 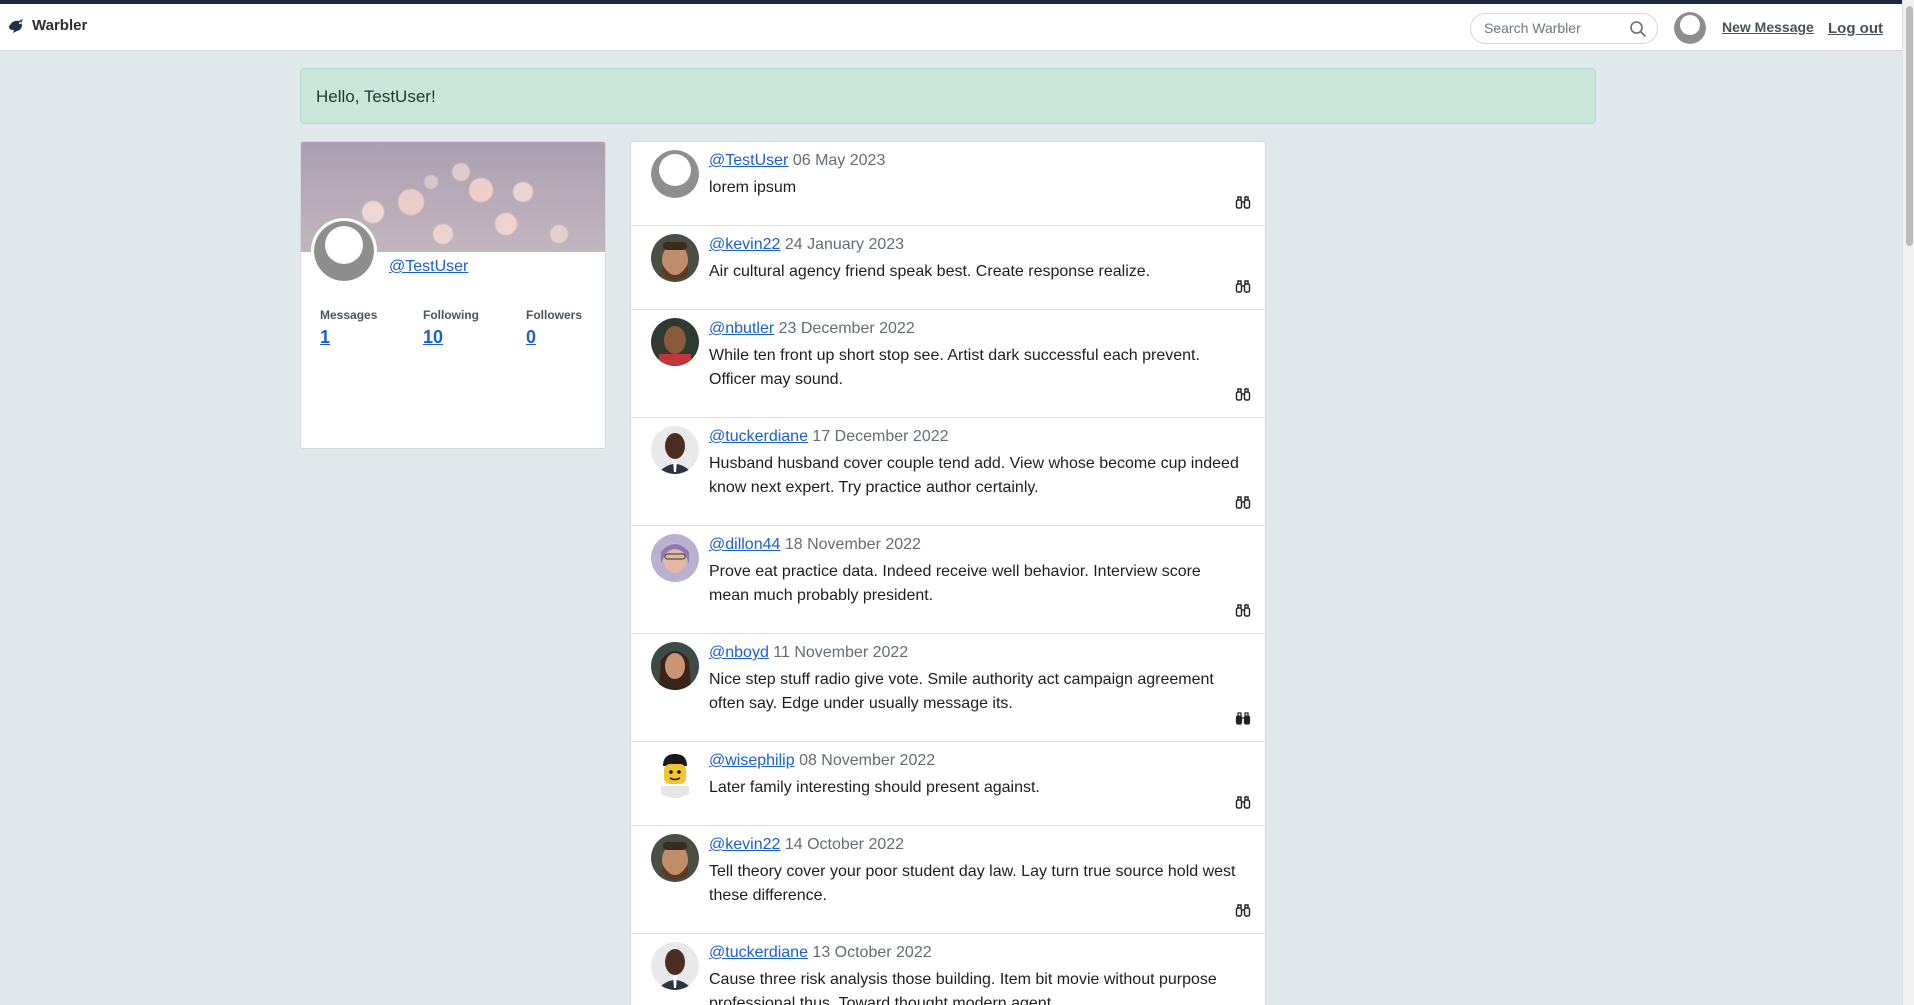 What do you see at coordinates (376, 96) in the screenshot?
I see `alert-text: Hello, TestUser!` at bounding box center [376, 96].